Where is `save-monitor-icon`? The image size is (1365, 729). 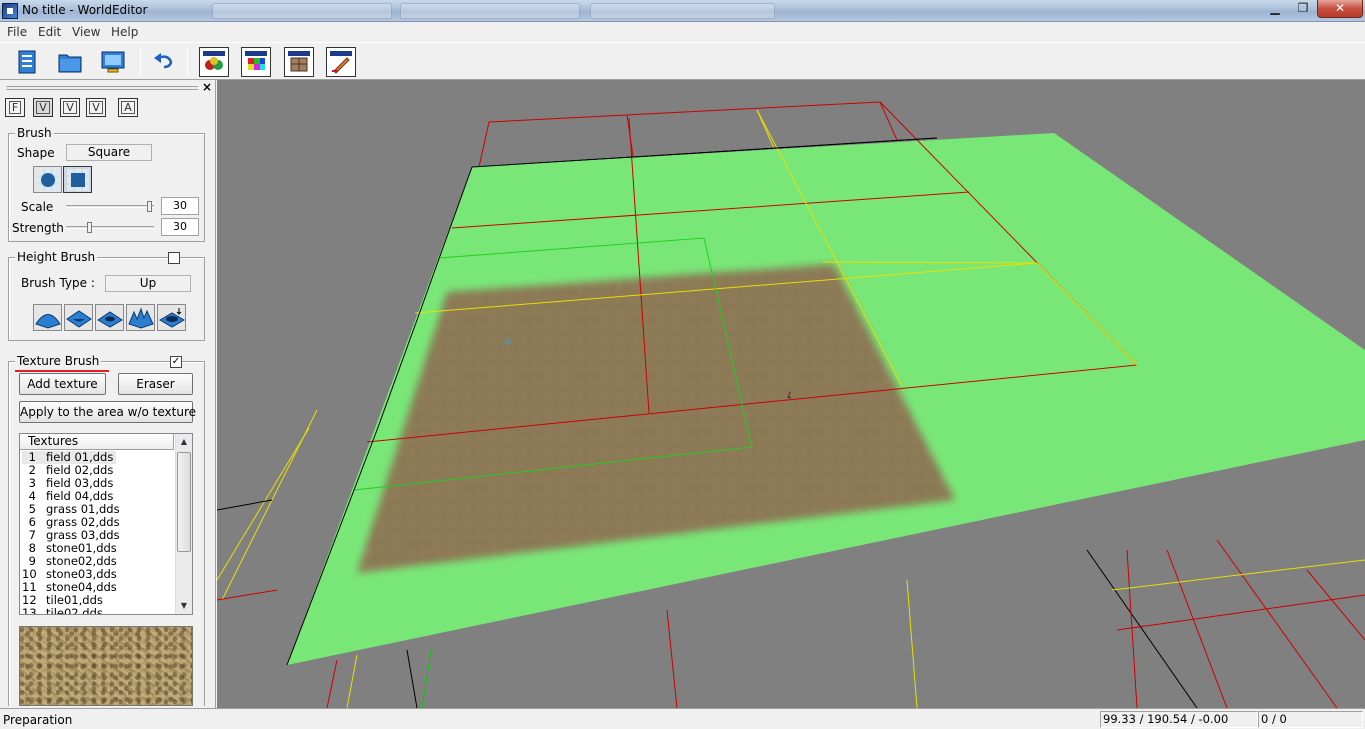 save-monitor-icon is located at coordinates (113, 62).